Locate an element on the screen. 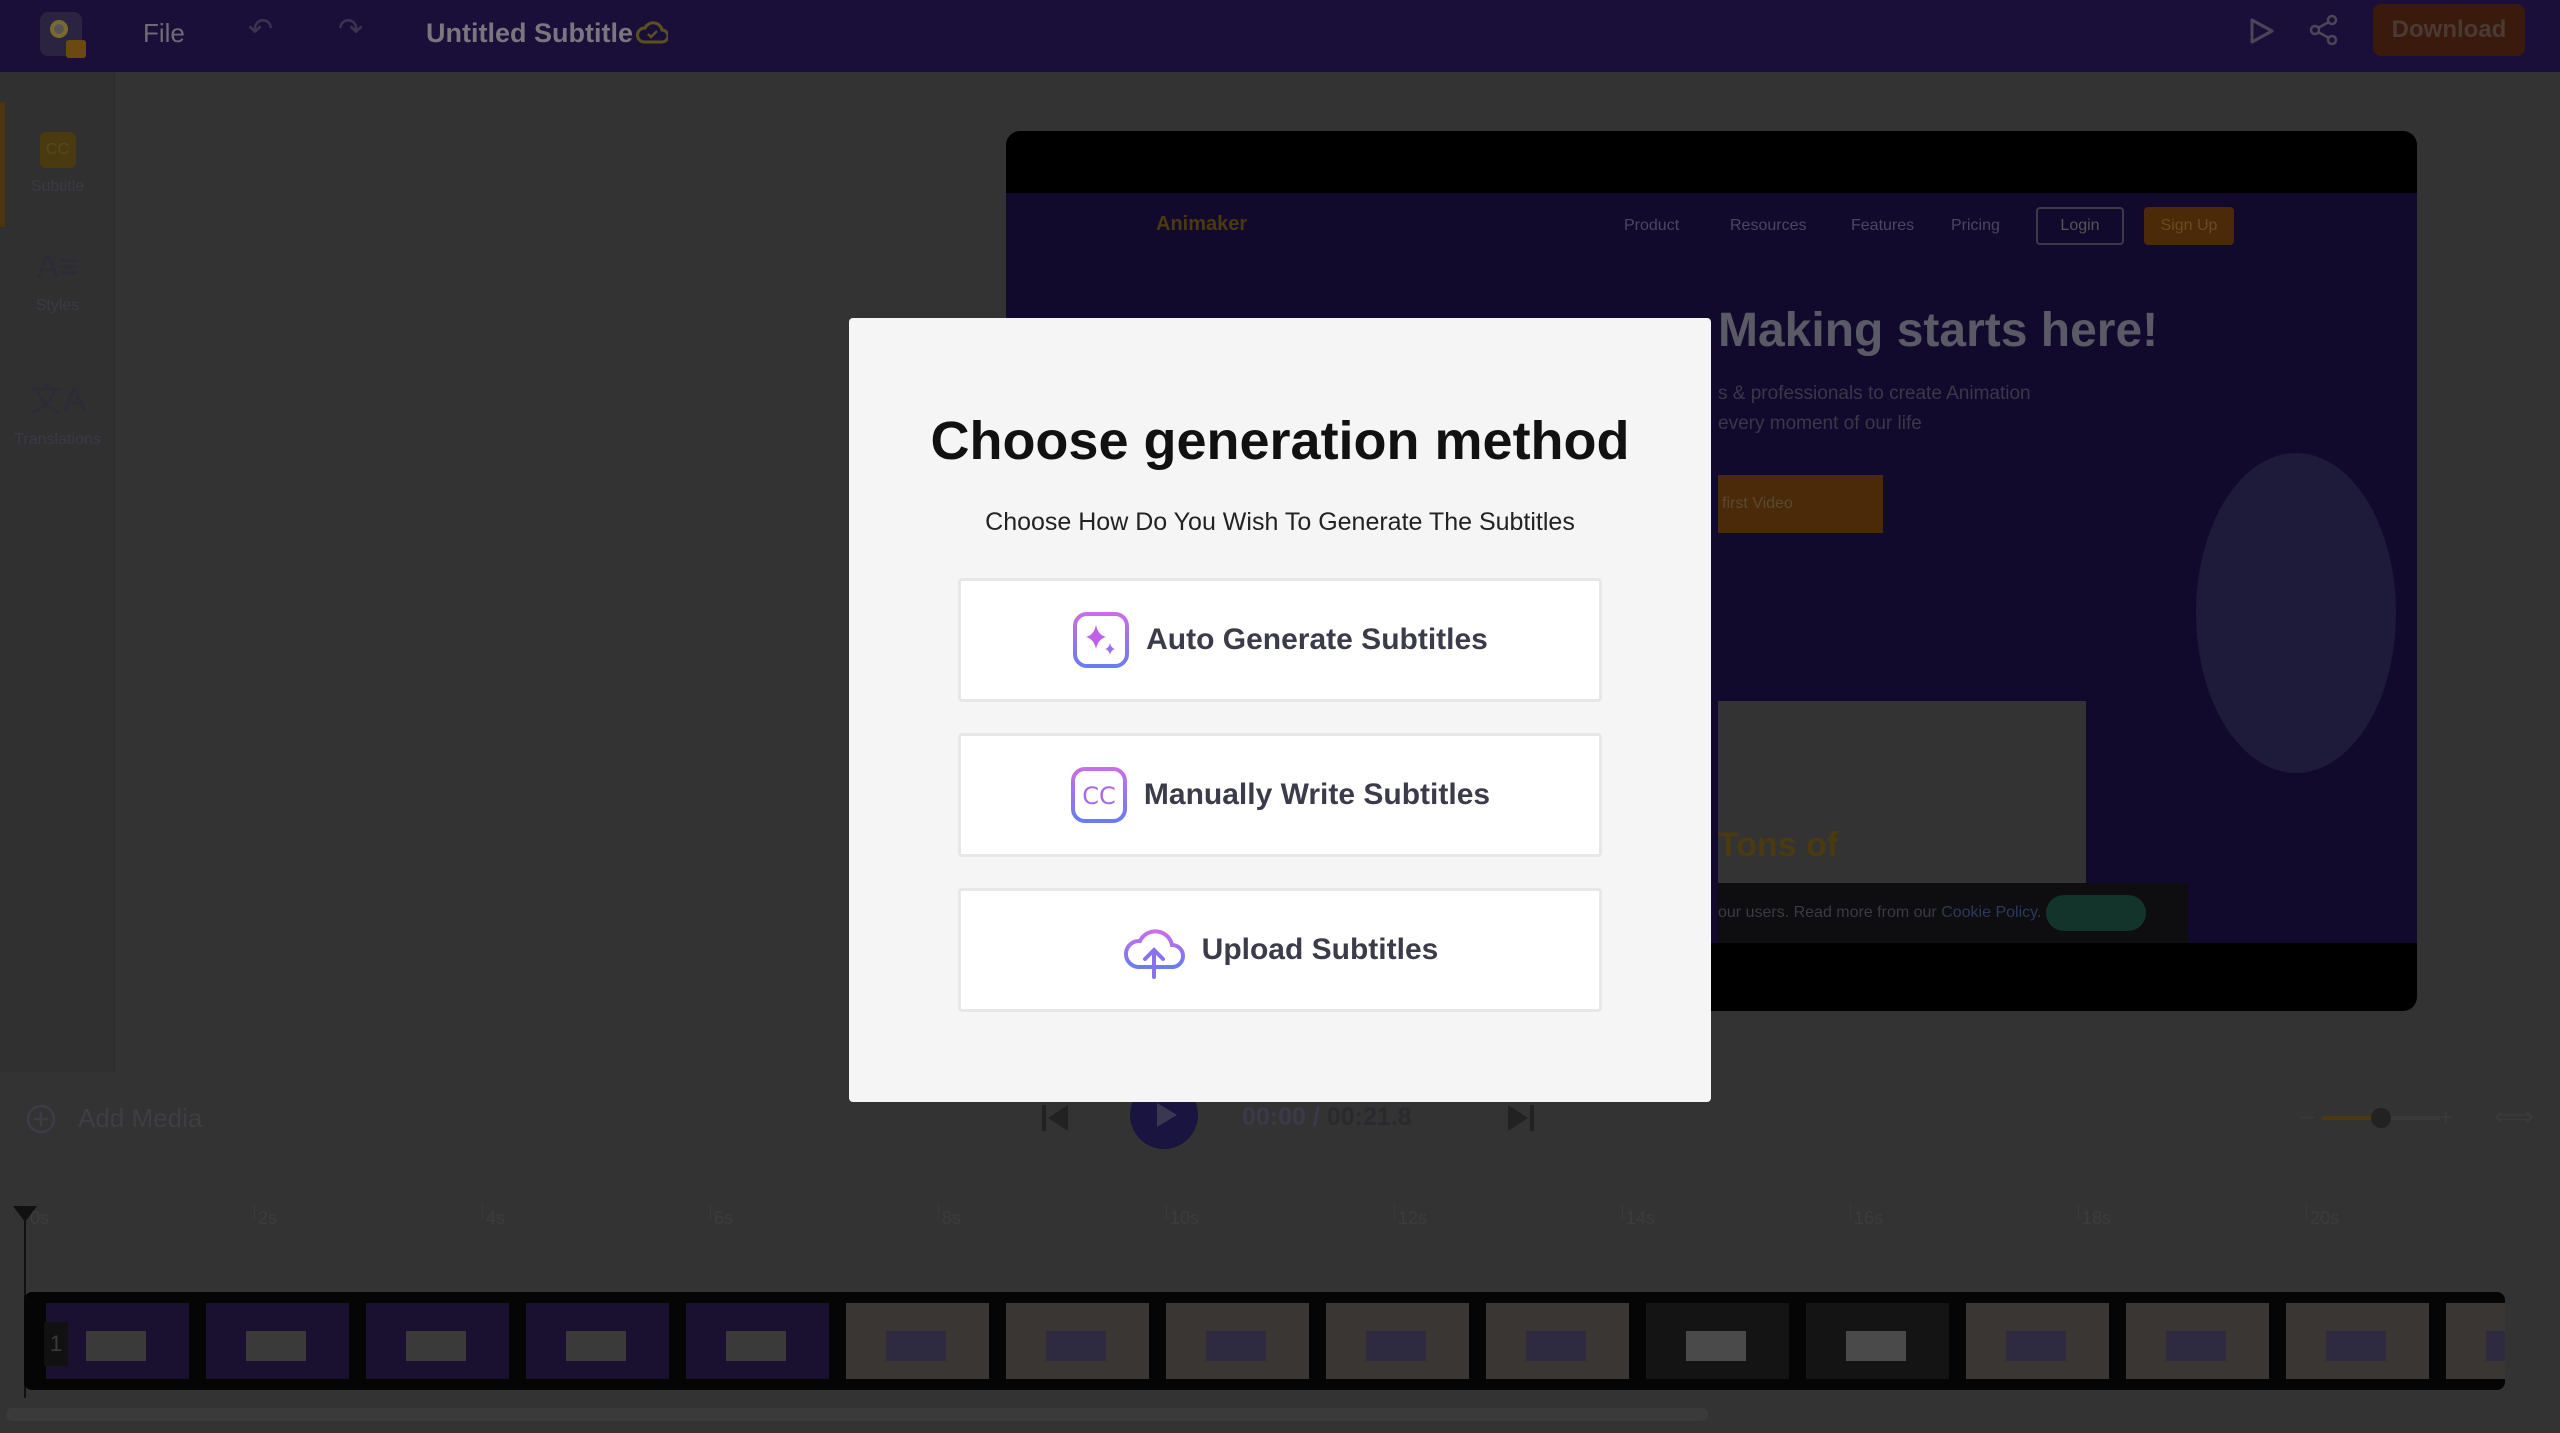  ruler-tick-label: 12s is located at coordinates (1413, 1218).